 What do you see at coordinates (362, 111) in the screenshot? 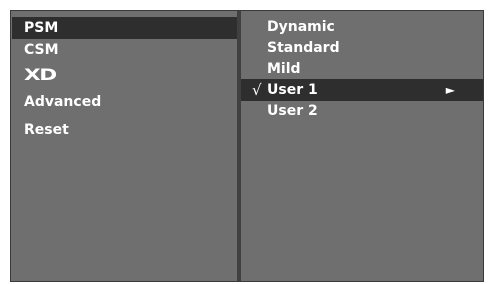
I see `submenu-item-user2: User 2` at bounding box center [362, 111].